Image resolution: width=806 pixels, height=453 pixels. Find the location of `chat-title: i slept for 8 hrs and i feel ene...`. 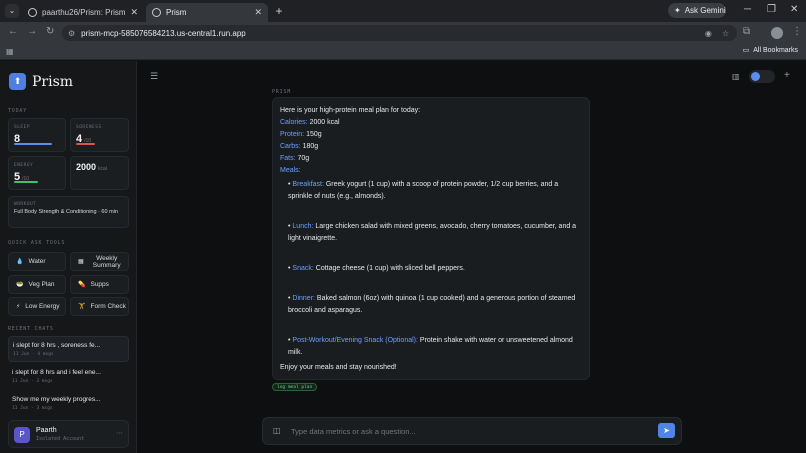

chat-title: i slept for 8 hrs and i feel ene... is located at coordinates (56, 372).